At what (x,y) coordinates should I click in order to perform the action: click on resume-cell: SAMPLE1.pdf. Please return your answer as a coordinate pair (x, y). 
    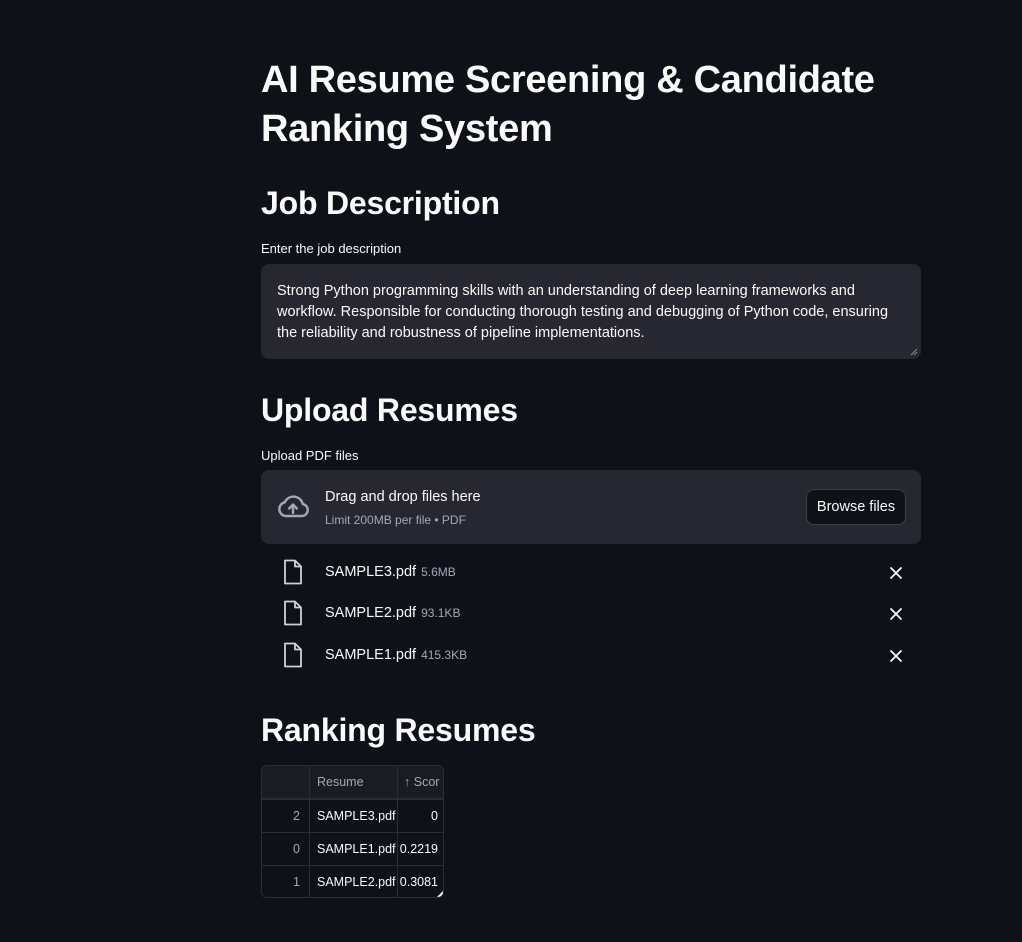
    Looking at the image, I should click on (354, 849).